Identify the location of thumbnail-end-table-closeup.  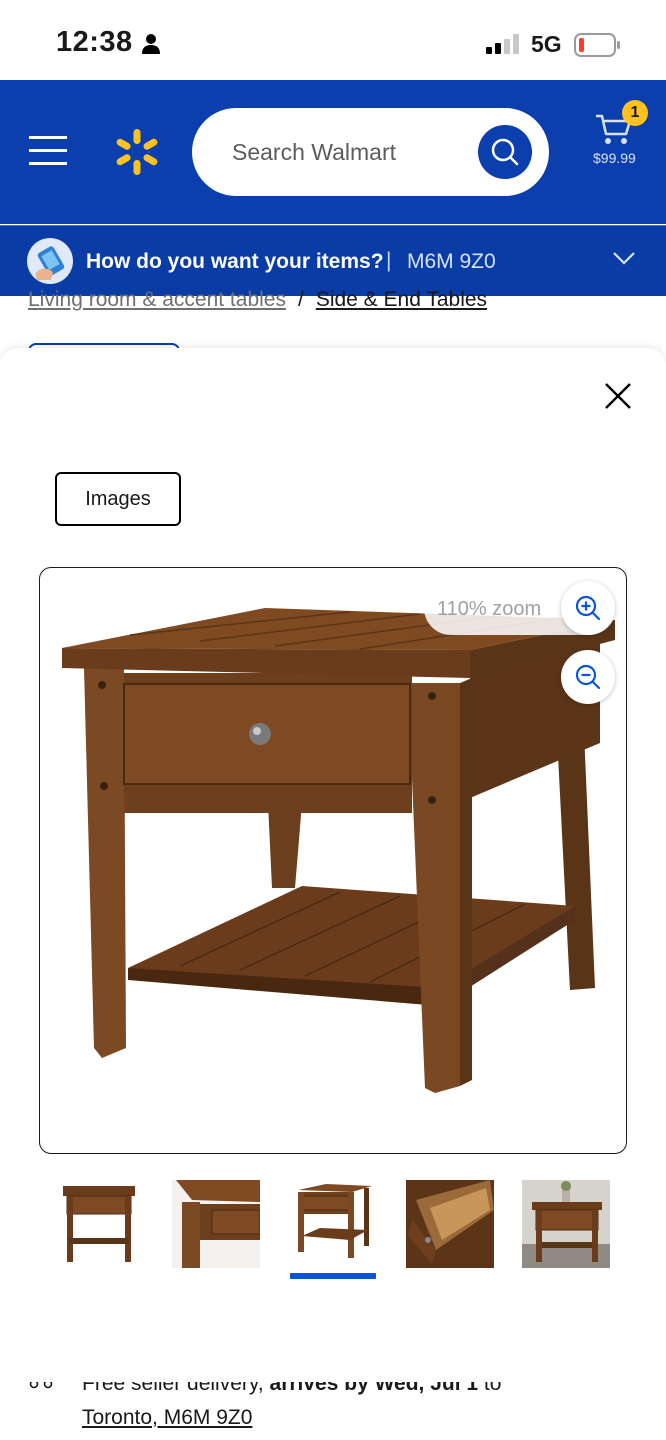
(216, 1224).